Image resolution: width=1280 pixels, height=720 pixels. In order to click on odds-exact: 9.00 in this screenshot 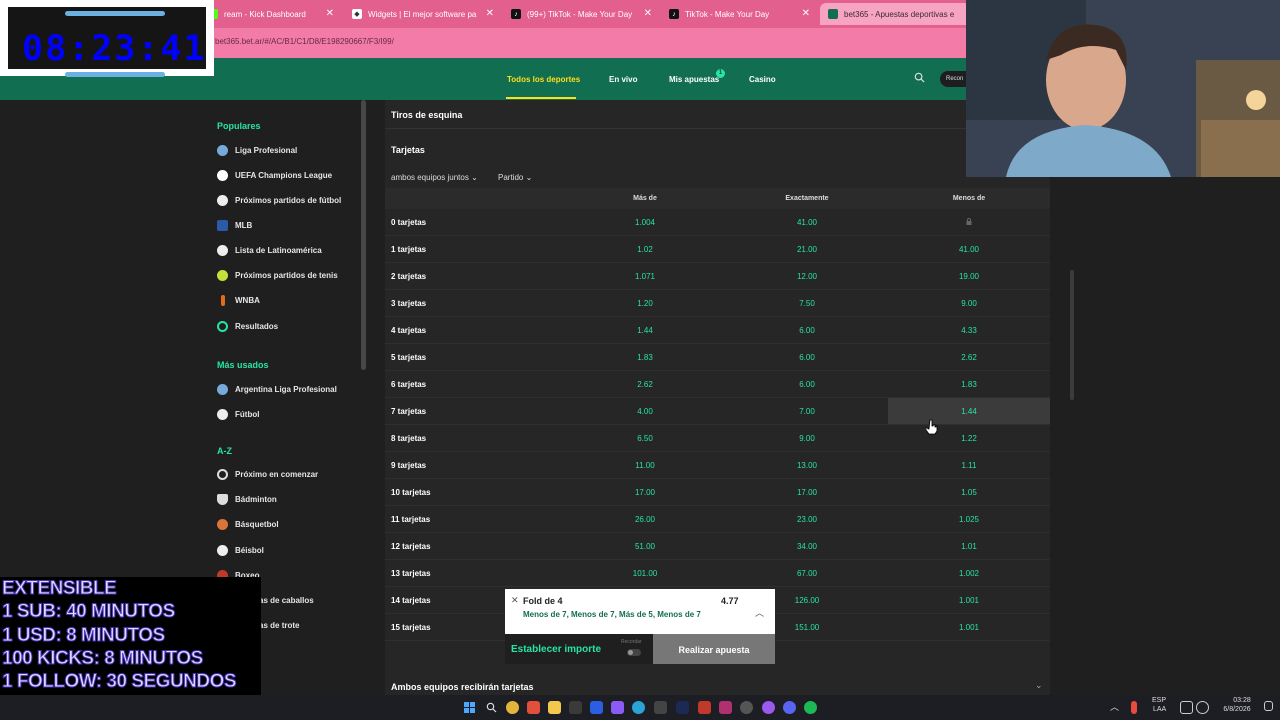, I will do `click(807, 438)`.